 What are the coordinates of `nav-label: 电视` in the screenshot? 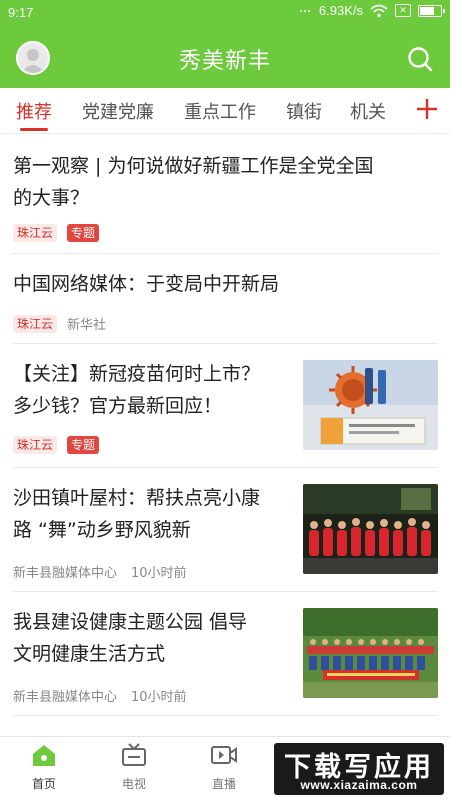 It's located at (133, 784).